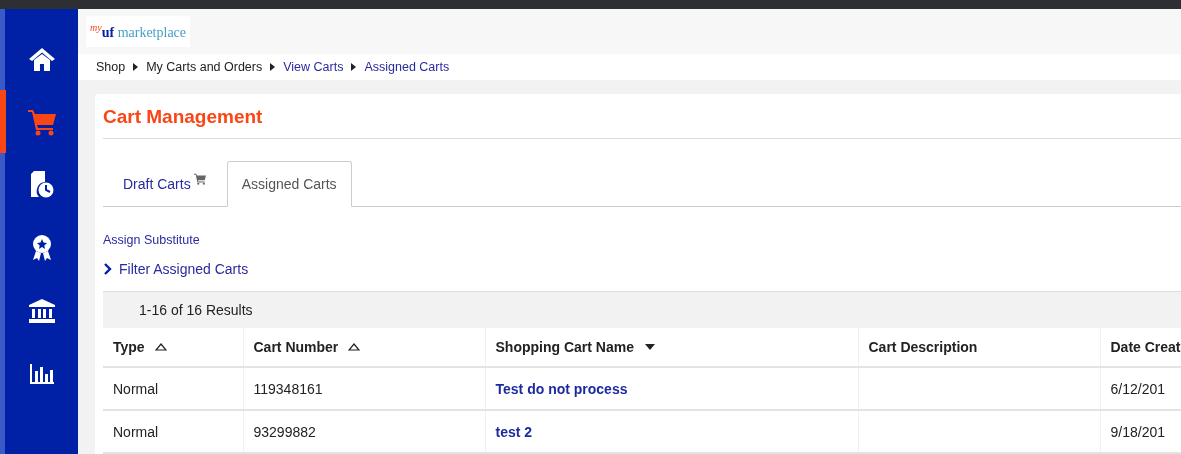 The width and height of the screenshot is (1181, 454). I want to click on column-header: Cart Number, so click(364, 347).